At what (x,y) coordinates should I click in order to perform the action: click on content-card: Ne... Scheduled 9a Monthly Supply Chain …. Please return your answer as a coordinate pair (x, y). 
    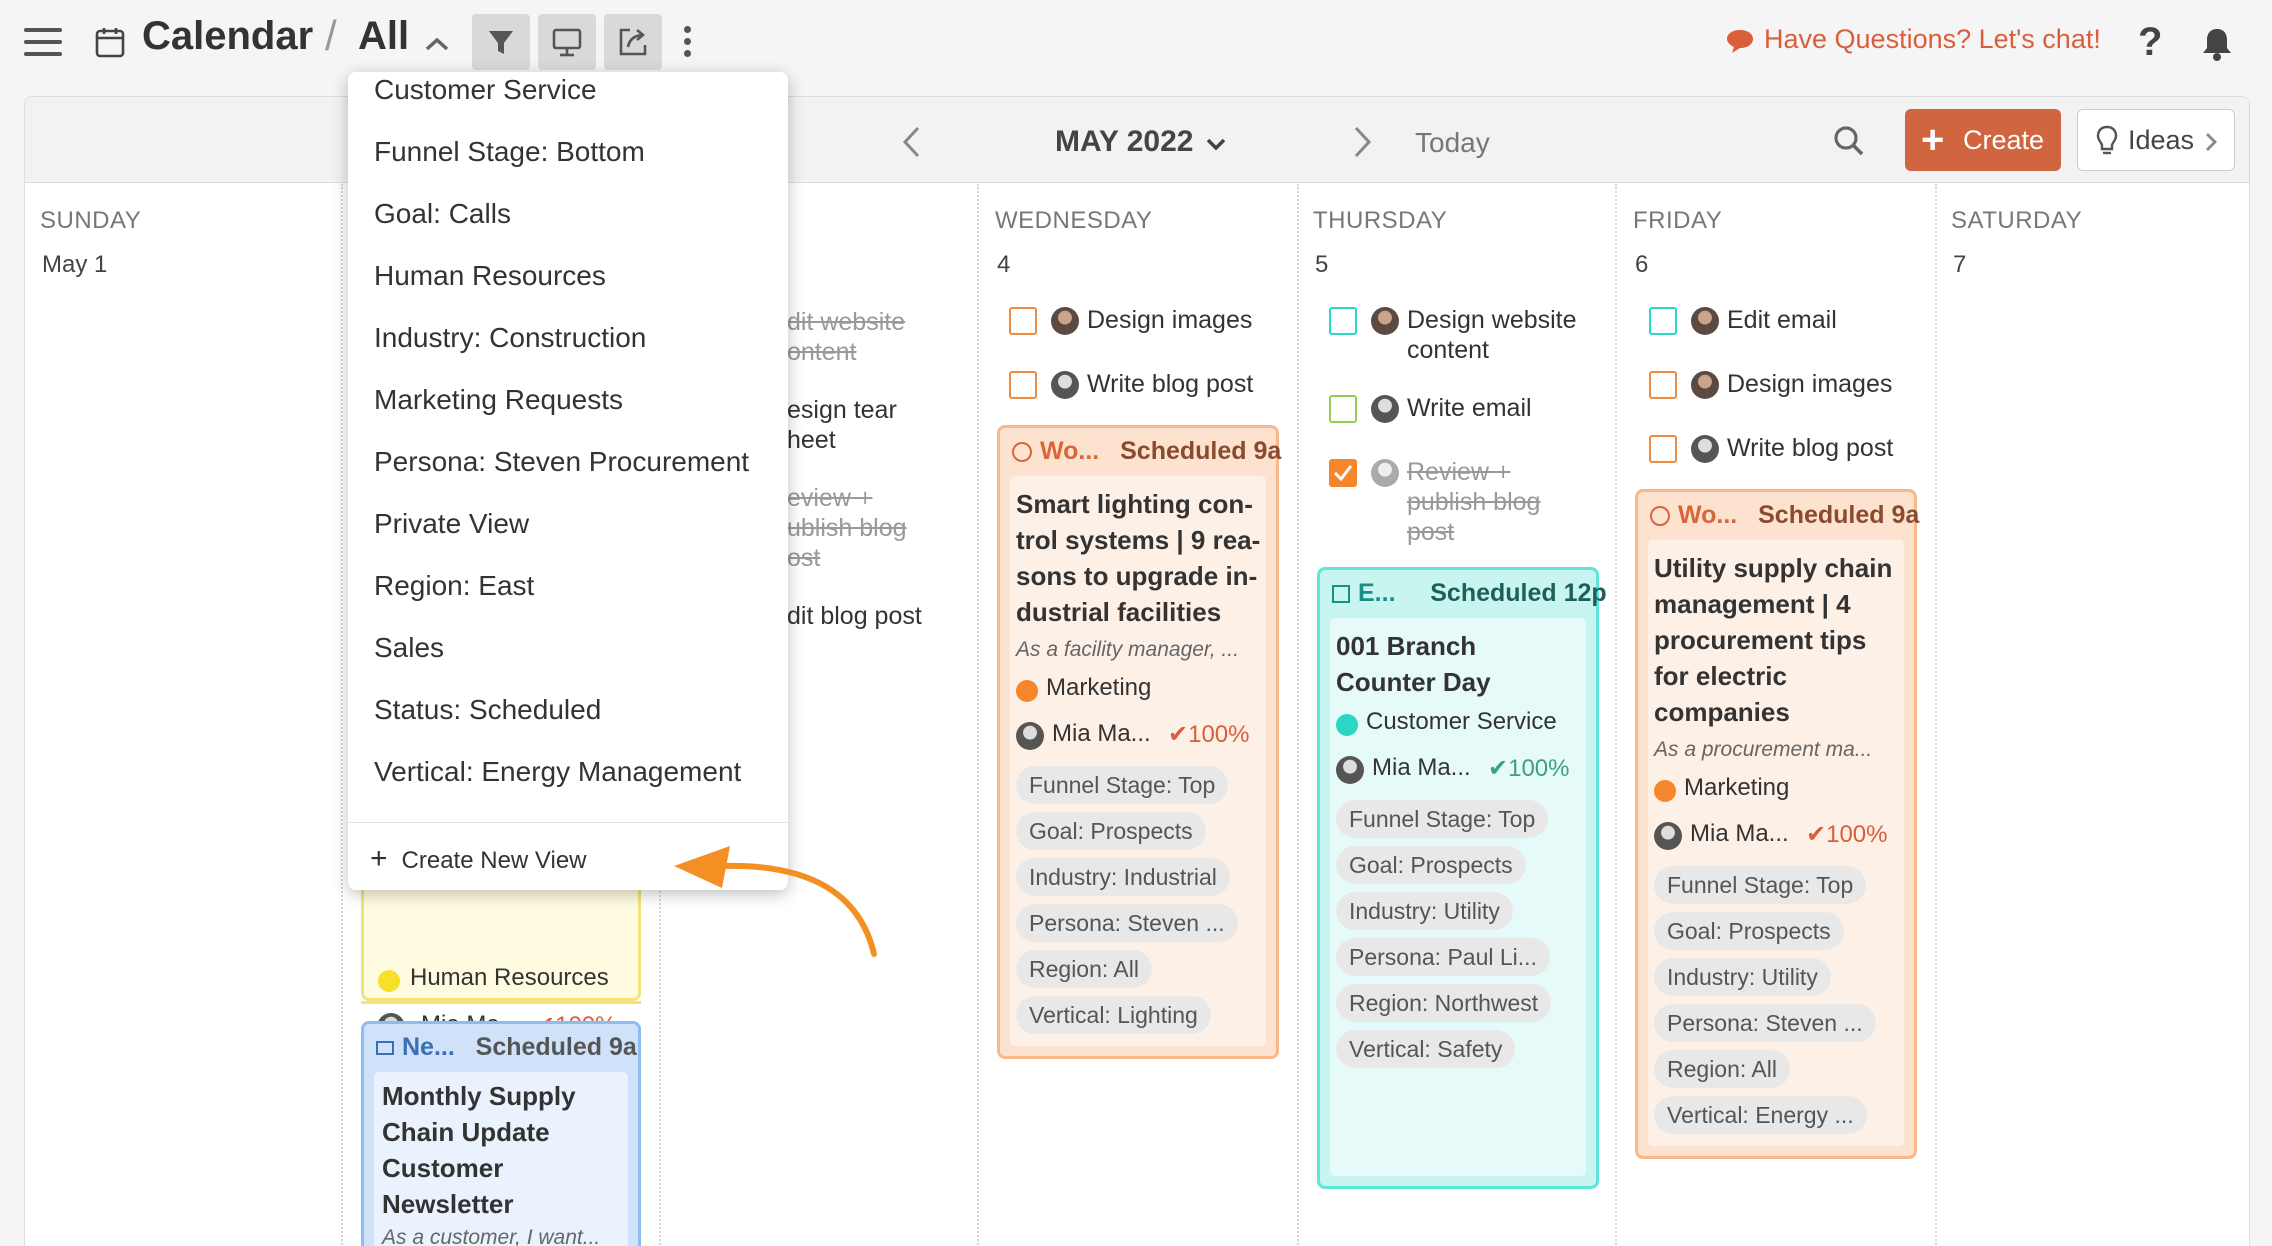
    Looking at the image, I should click on (501, 1133).